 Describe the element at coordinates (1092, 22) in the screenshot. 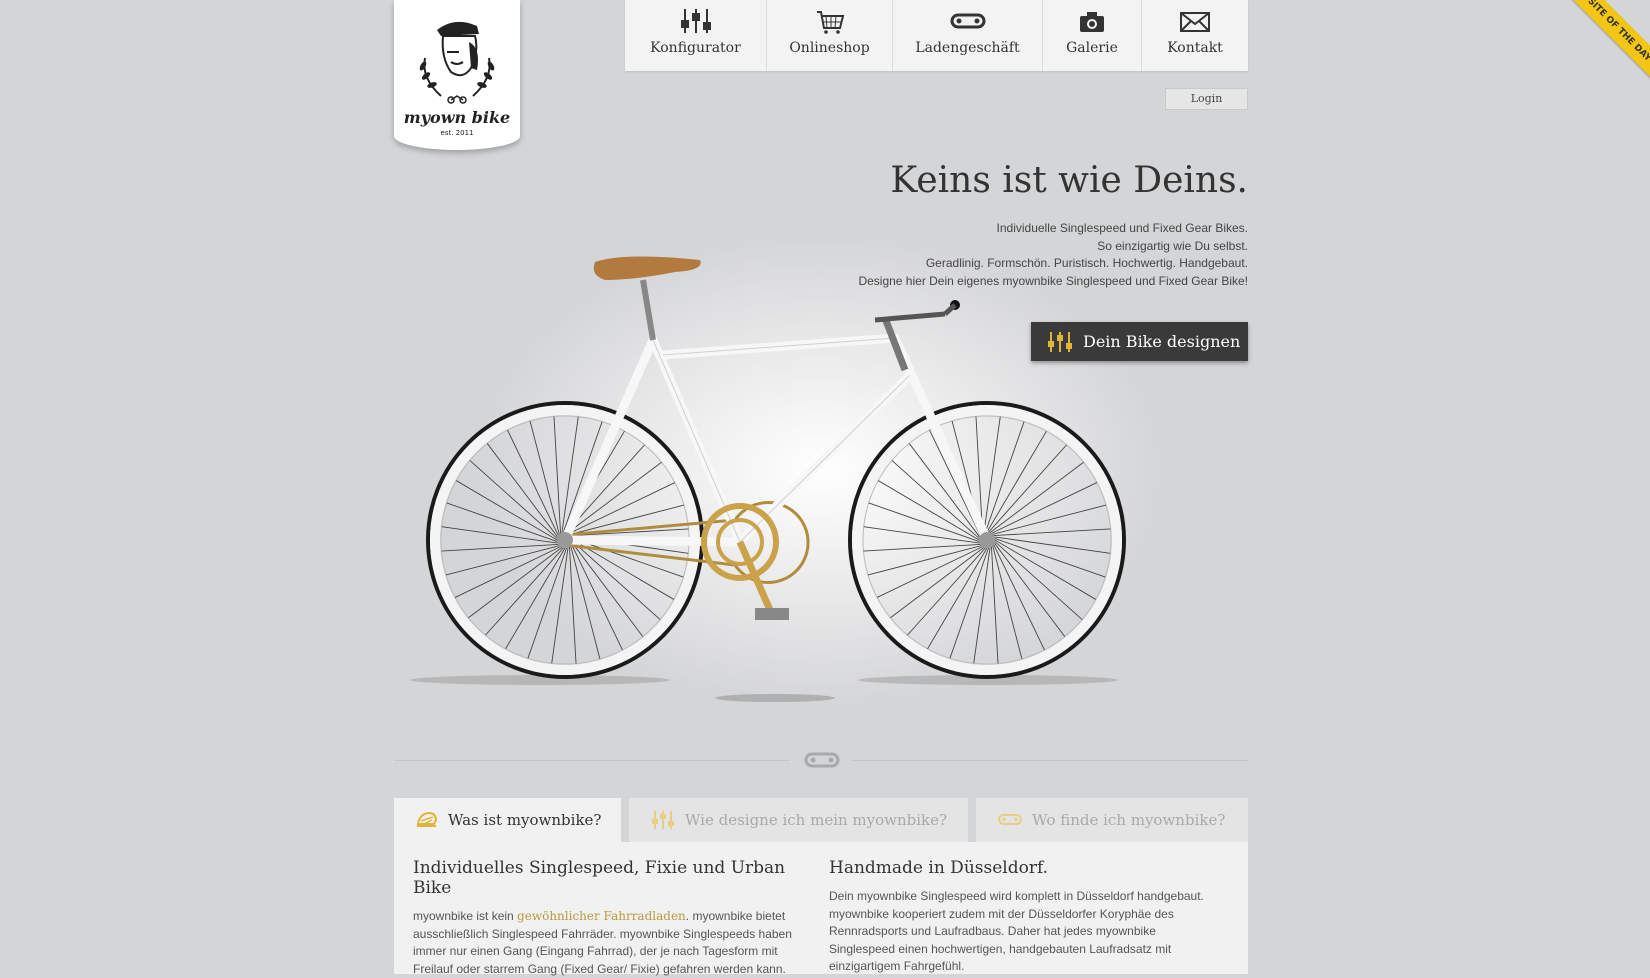

I see `camera-icon` at that location.